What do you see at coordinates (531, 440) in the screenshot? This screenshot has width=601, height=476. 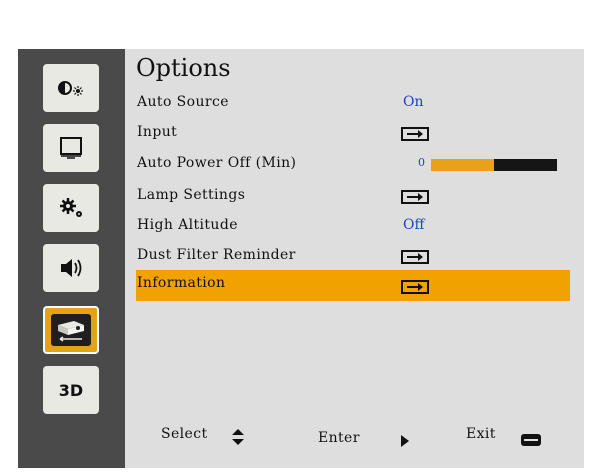 I see `menu-button-icon` at bounding box center [531, 440].